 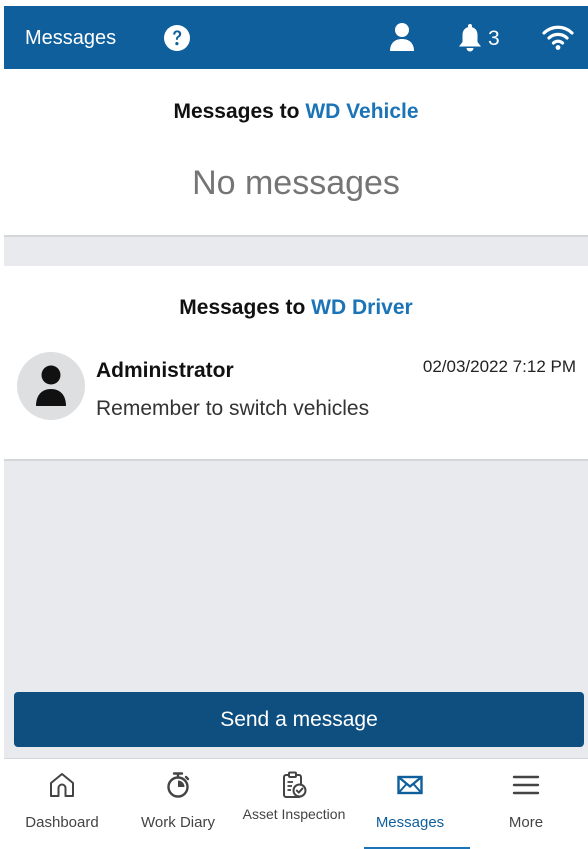 I want to click on nav-item-dashboard: Dashboard, so click(x=62, y=804).